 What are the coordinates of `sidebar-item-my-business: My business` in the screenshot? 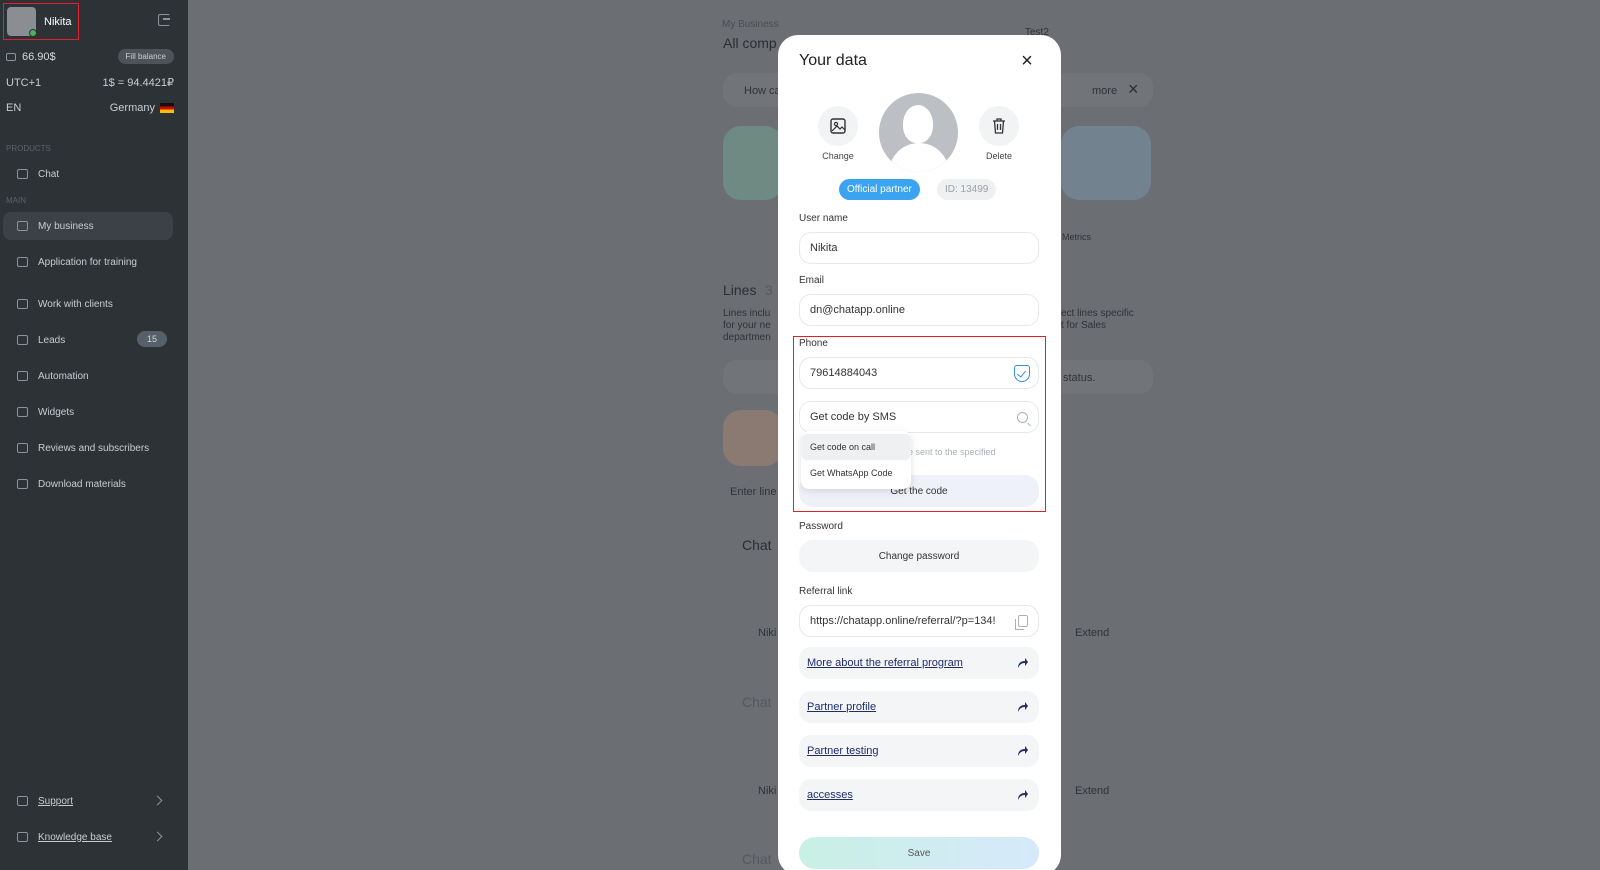 It's located at (88, 226).